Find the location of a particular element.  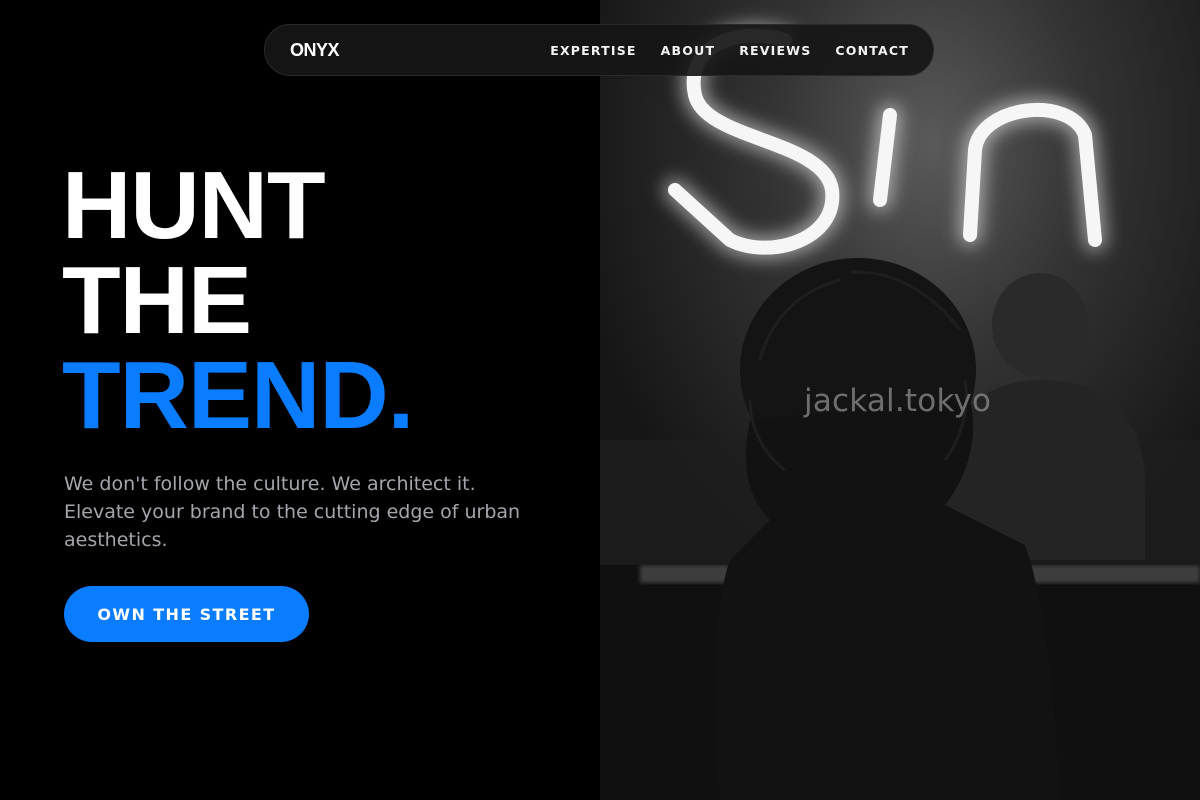

brand-logo: ONYX is located at coordinates (315, 50).